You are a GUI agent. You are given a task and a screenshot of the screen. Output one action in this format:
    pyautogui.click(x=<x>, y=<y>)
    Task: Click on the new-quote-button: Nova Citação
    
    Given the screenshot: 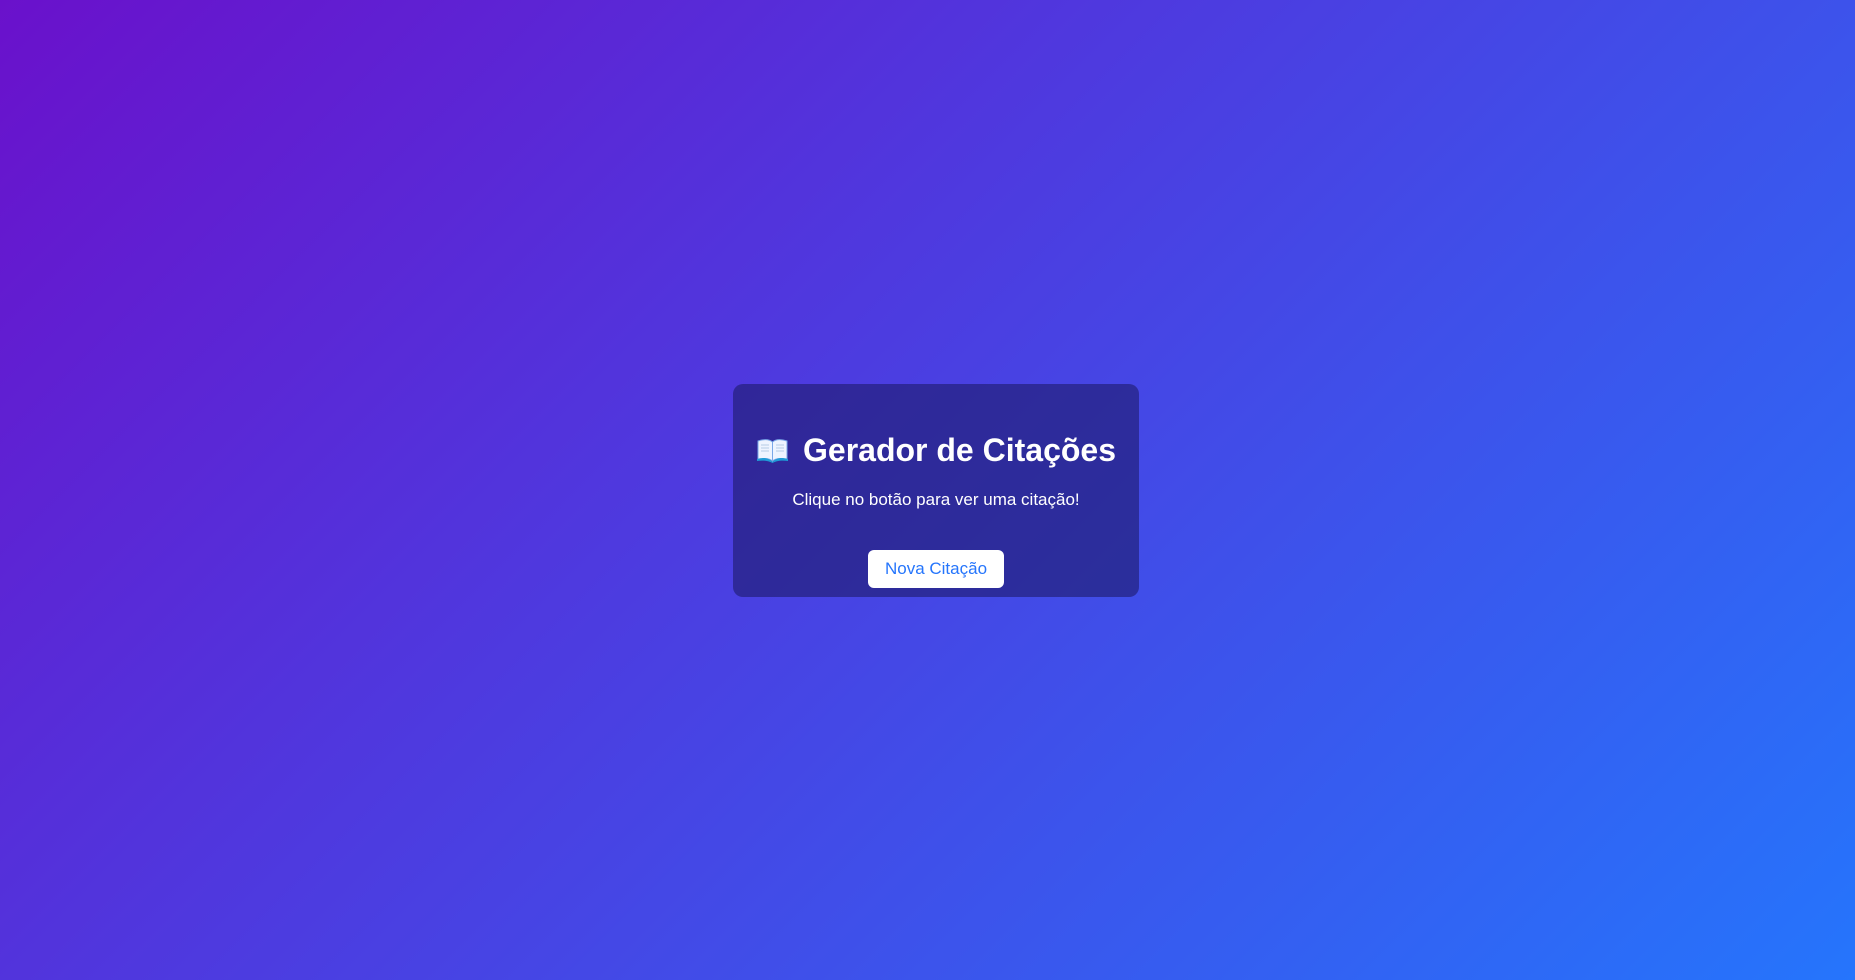 What is the action you would take?
    pyautogui.click(x=936, y=569)
    